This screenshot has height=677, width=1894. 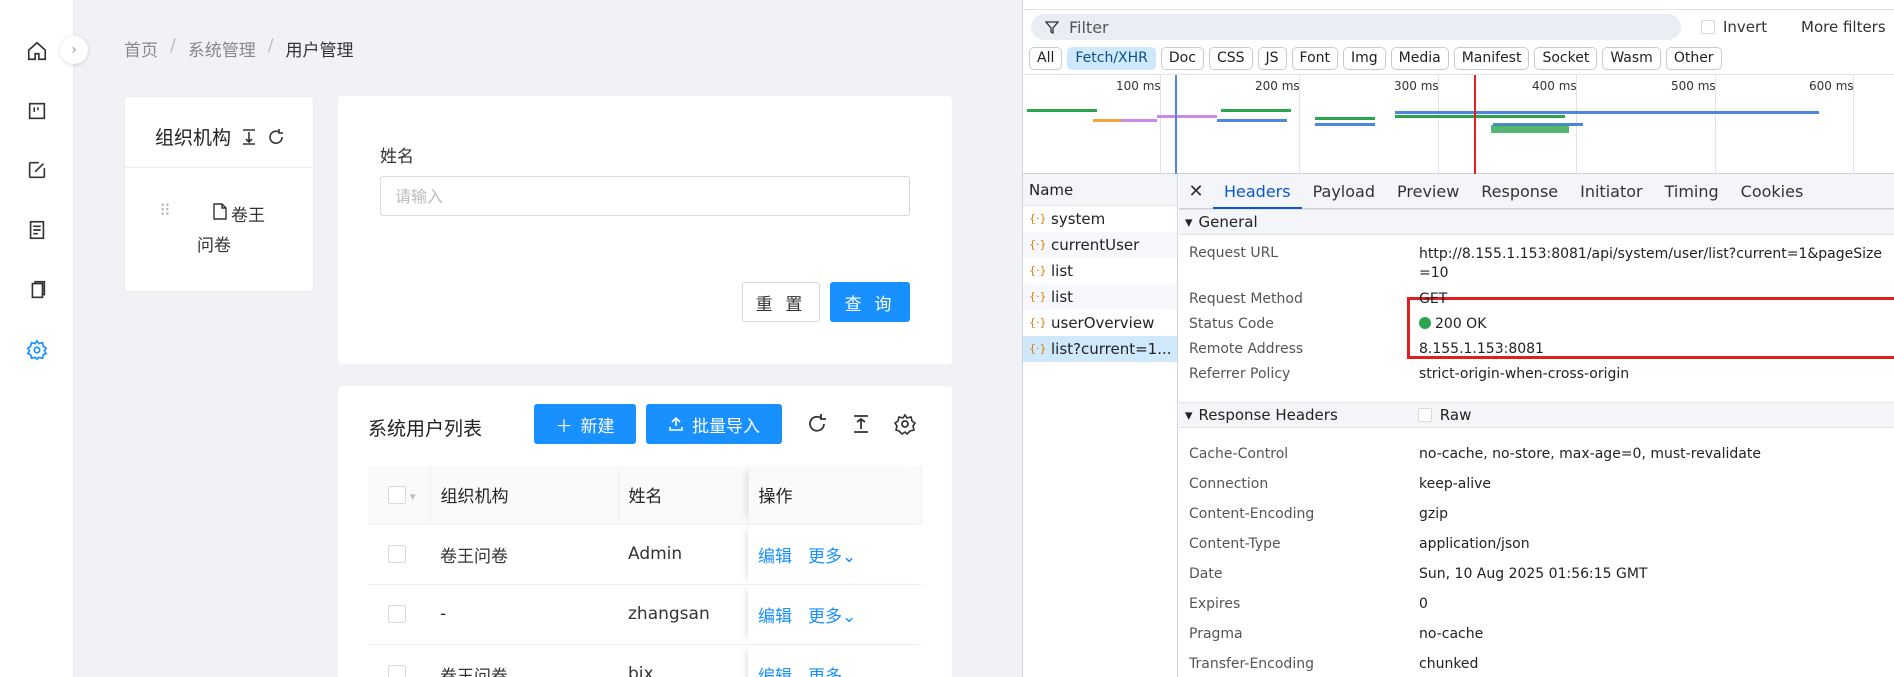 What do you see at coordinates (1425, 323) in the screenshot?
I see `status-ok-icon` at bounding box center [1425, 323].